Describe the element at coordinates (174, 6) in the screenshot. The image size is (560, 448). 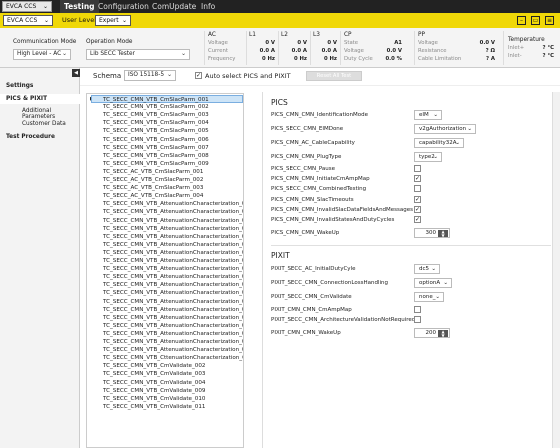
I see `menu-comupdate: ComUpdate` at that location.